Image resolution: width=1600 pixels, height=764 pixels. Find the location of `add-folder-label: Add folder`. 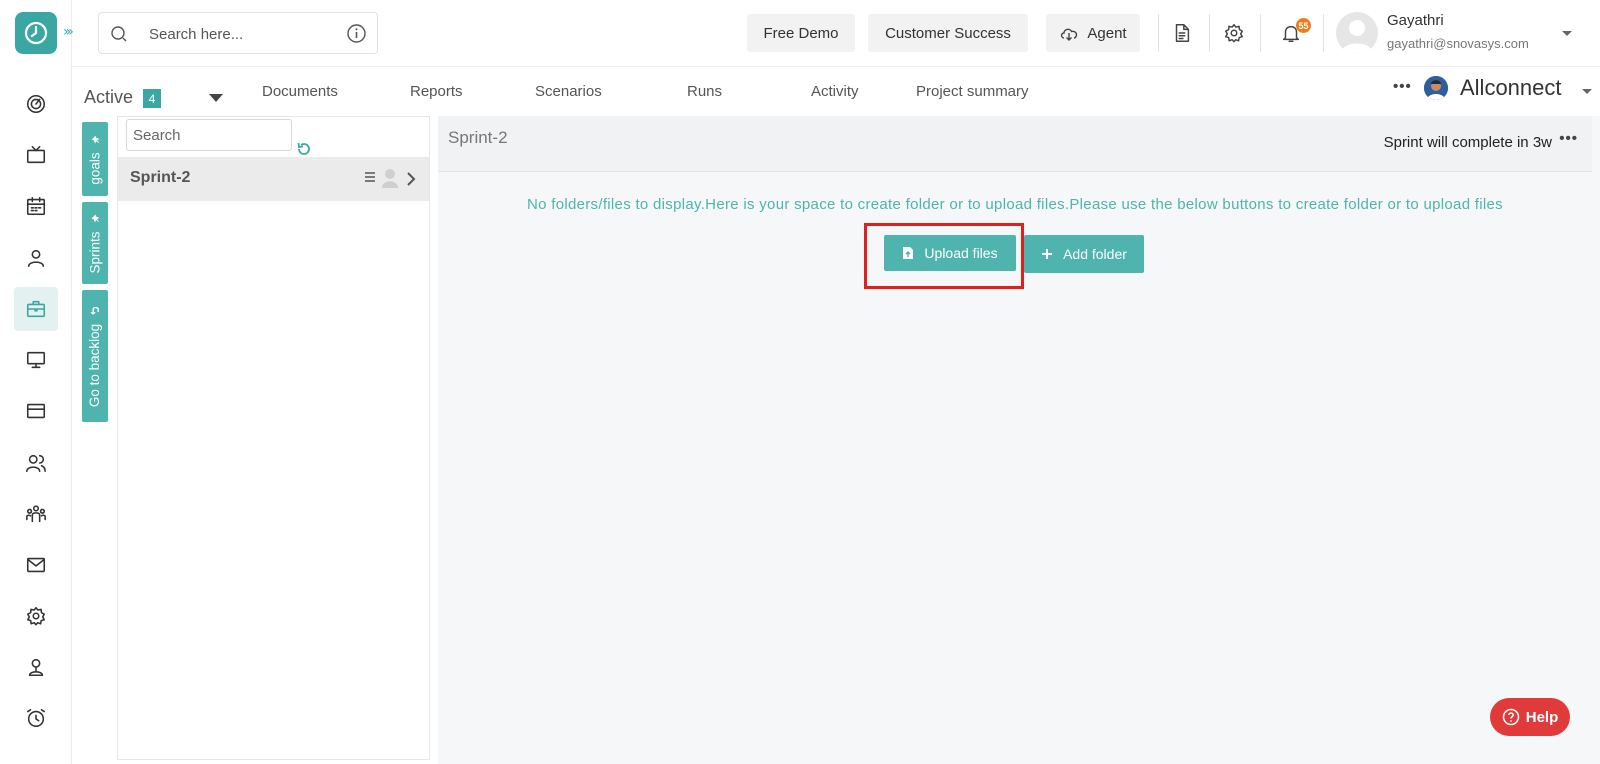

add-folder-label: Add folder is located at coordinates (1095, 254).